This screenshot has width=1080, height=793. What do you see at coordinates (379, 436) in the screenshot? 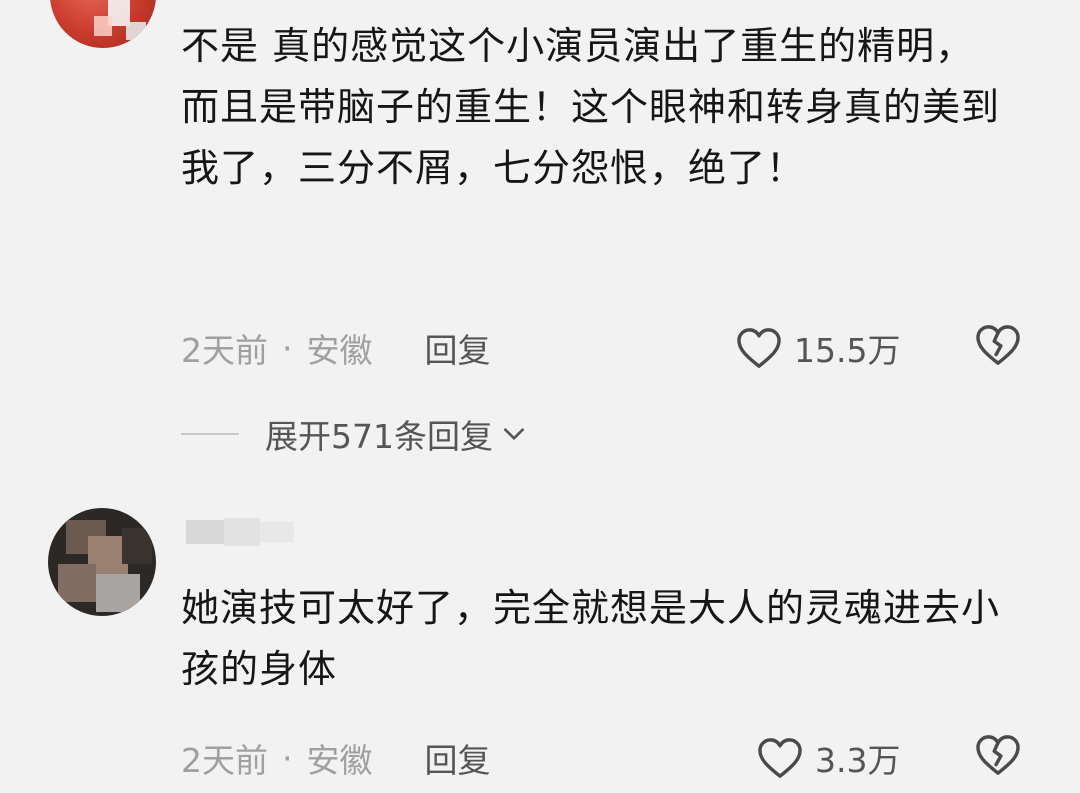
I see `expand-replies-label: 展开571条回复` at bounding box center [379, 436].